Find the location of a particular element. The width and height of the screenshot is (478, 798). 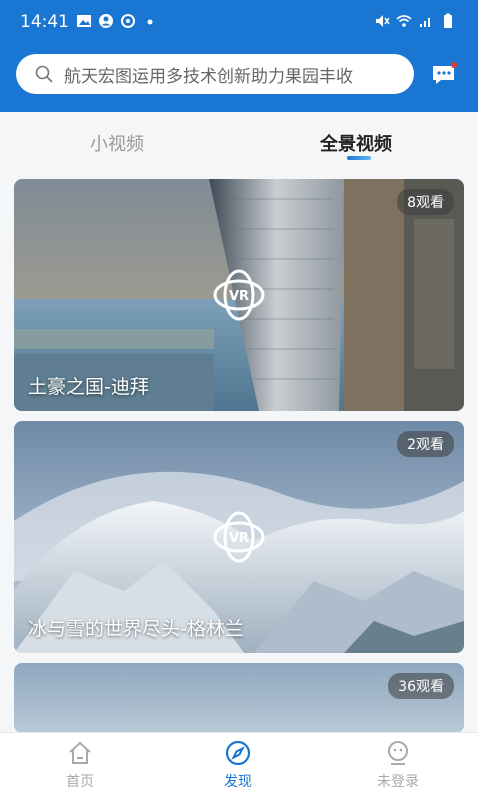

search-icon is located at coordinates (44, 74).